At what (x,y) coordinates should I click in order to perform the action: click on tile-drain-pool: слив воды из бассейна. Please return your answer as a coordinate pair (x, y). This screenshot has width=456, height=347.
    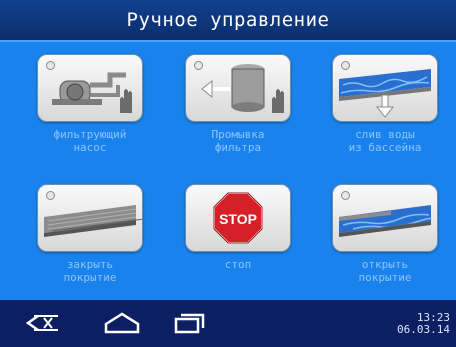
    Looking at the image, I should click on (385, 104).